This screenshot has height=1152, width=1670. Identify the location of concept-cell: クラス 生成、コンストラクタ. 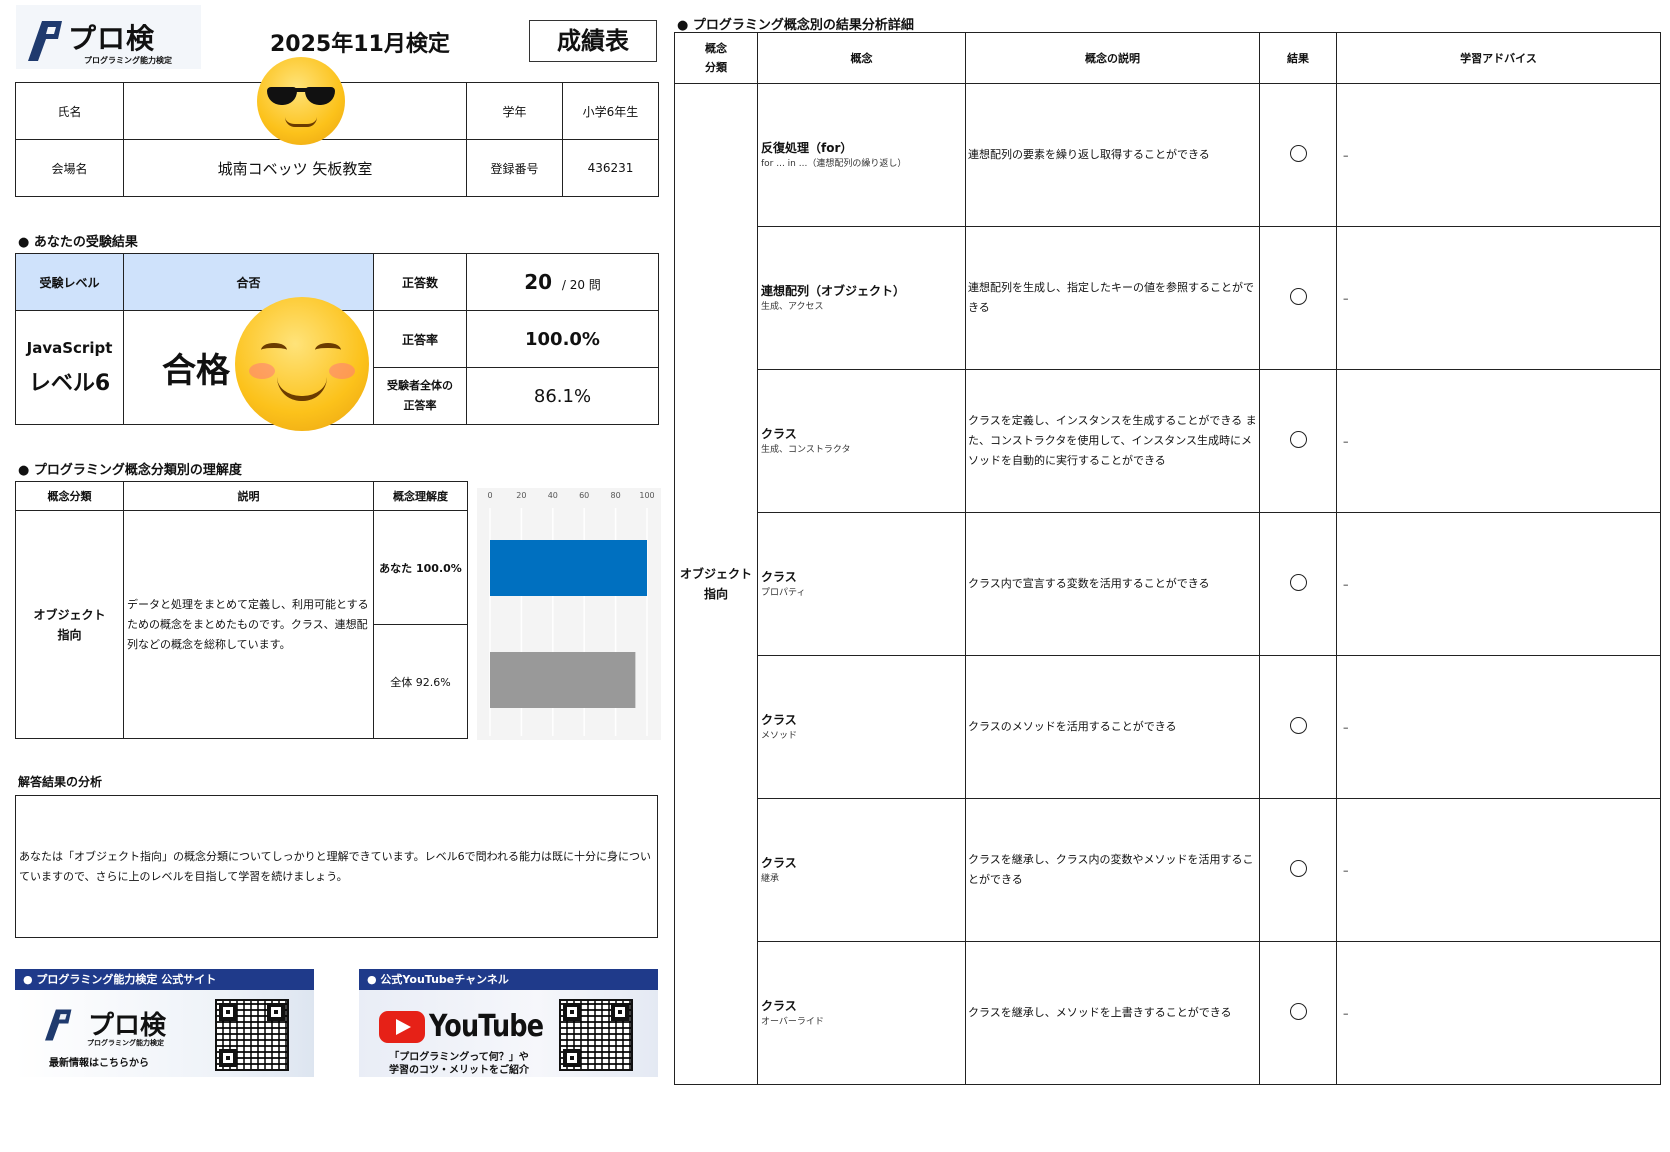
(861, 441).